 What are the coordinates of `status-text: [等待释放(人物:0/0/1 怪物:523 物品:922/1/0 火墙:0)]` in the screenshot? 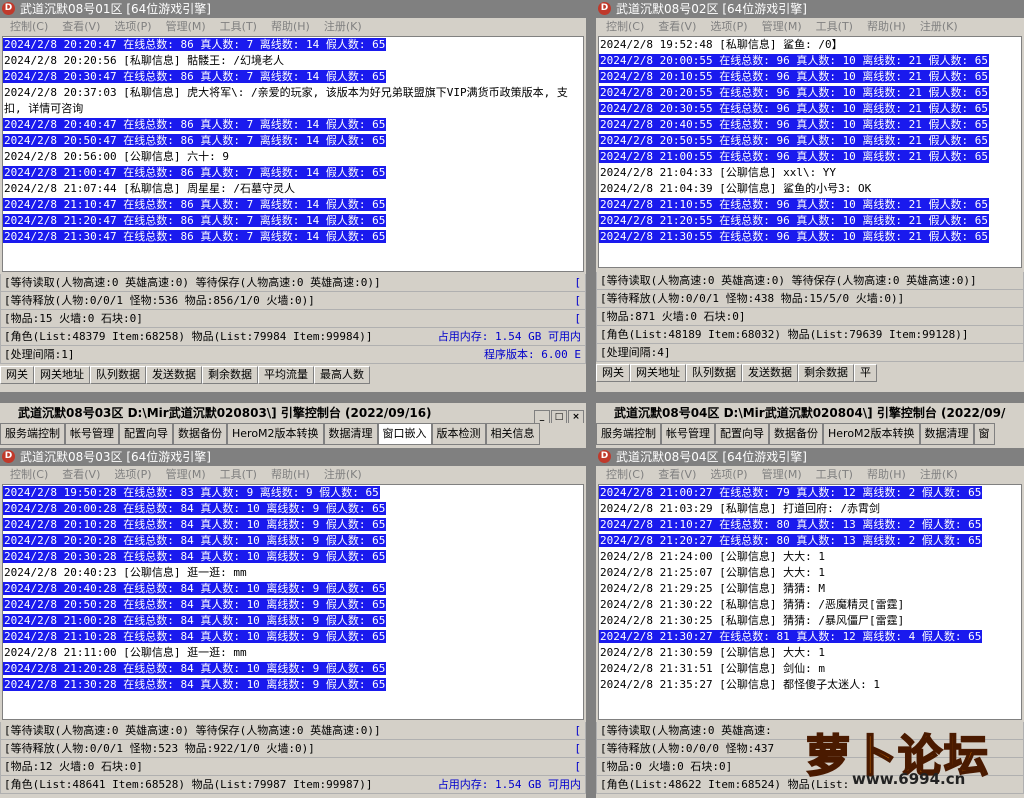 It's located at (159, 748).